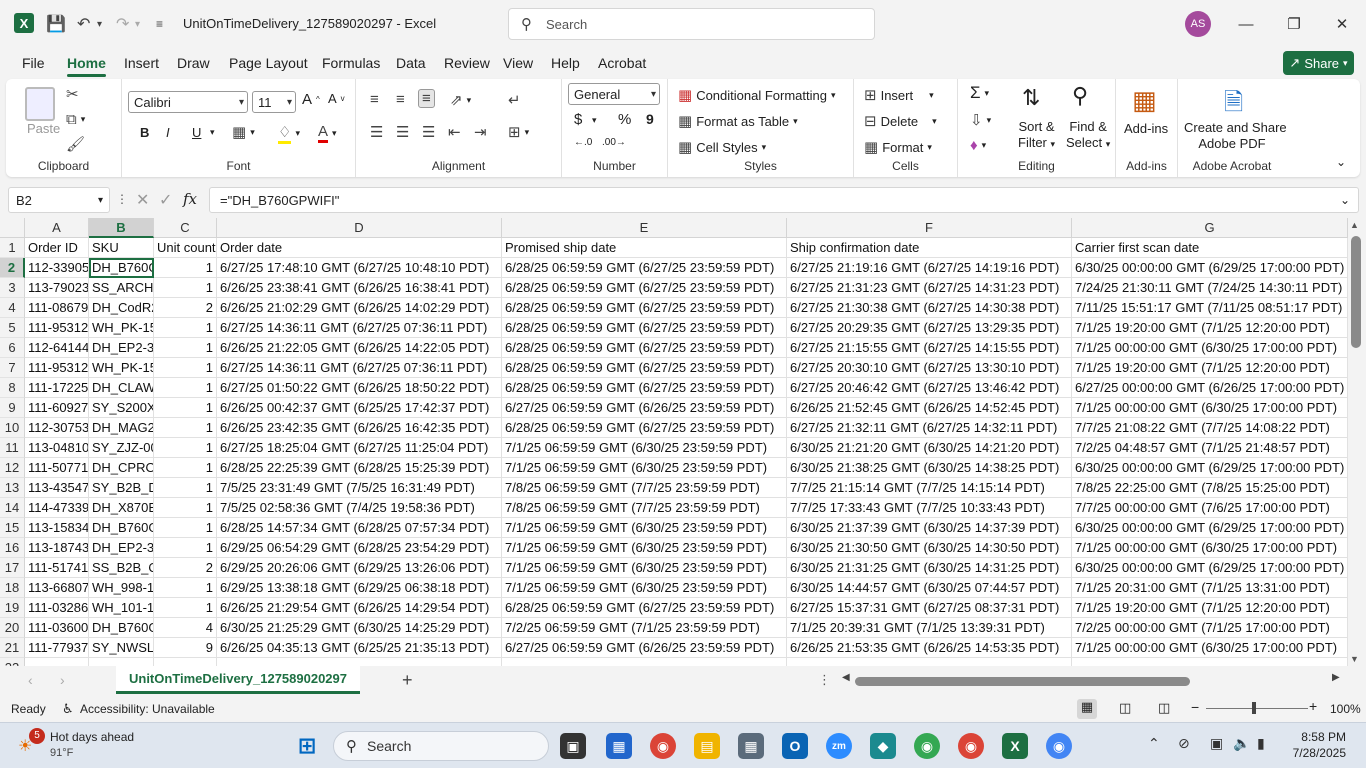  Describe the element at coordinates (274, 102) in the screenshot. I see `font-size-select: 11 ▾` at that location.